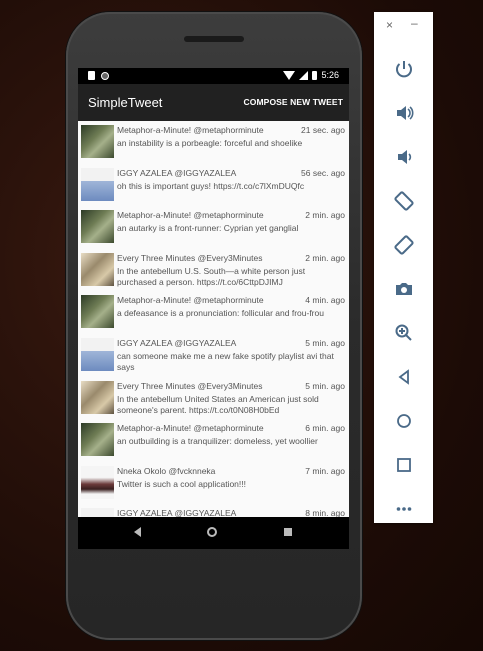  Describe the element at coordinates (403, 267) in the screenshot. I see `emulator-toolbar: × –` at that location.